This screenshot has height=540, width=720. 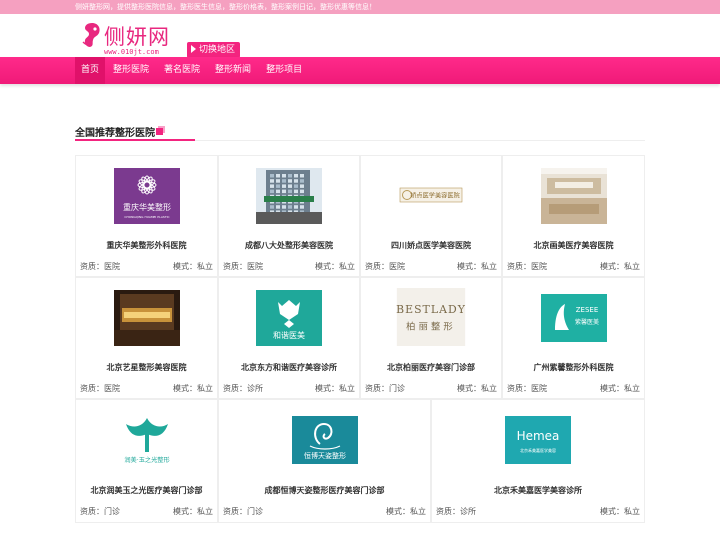 What do you see at coordinates (360, 36) in the screenshot?
I see `site-header: 侧妍网 www.010jt.com 切换地区` at bounding box center [360, 36].